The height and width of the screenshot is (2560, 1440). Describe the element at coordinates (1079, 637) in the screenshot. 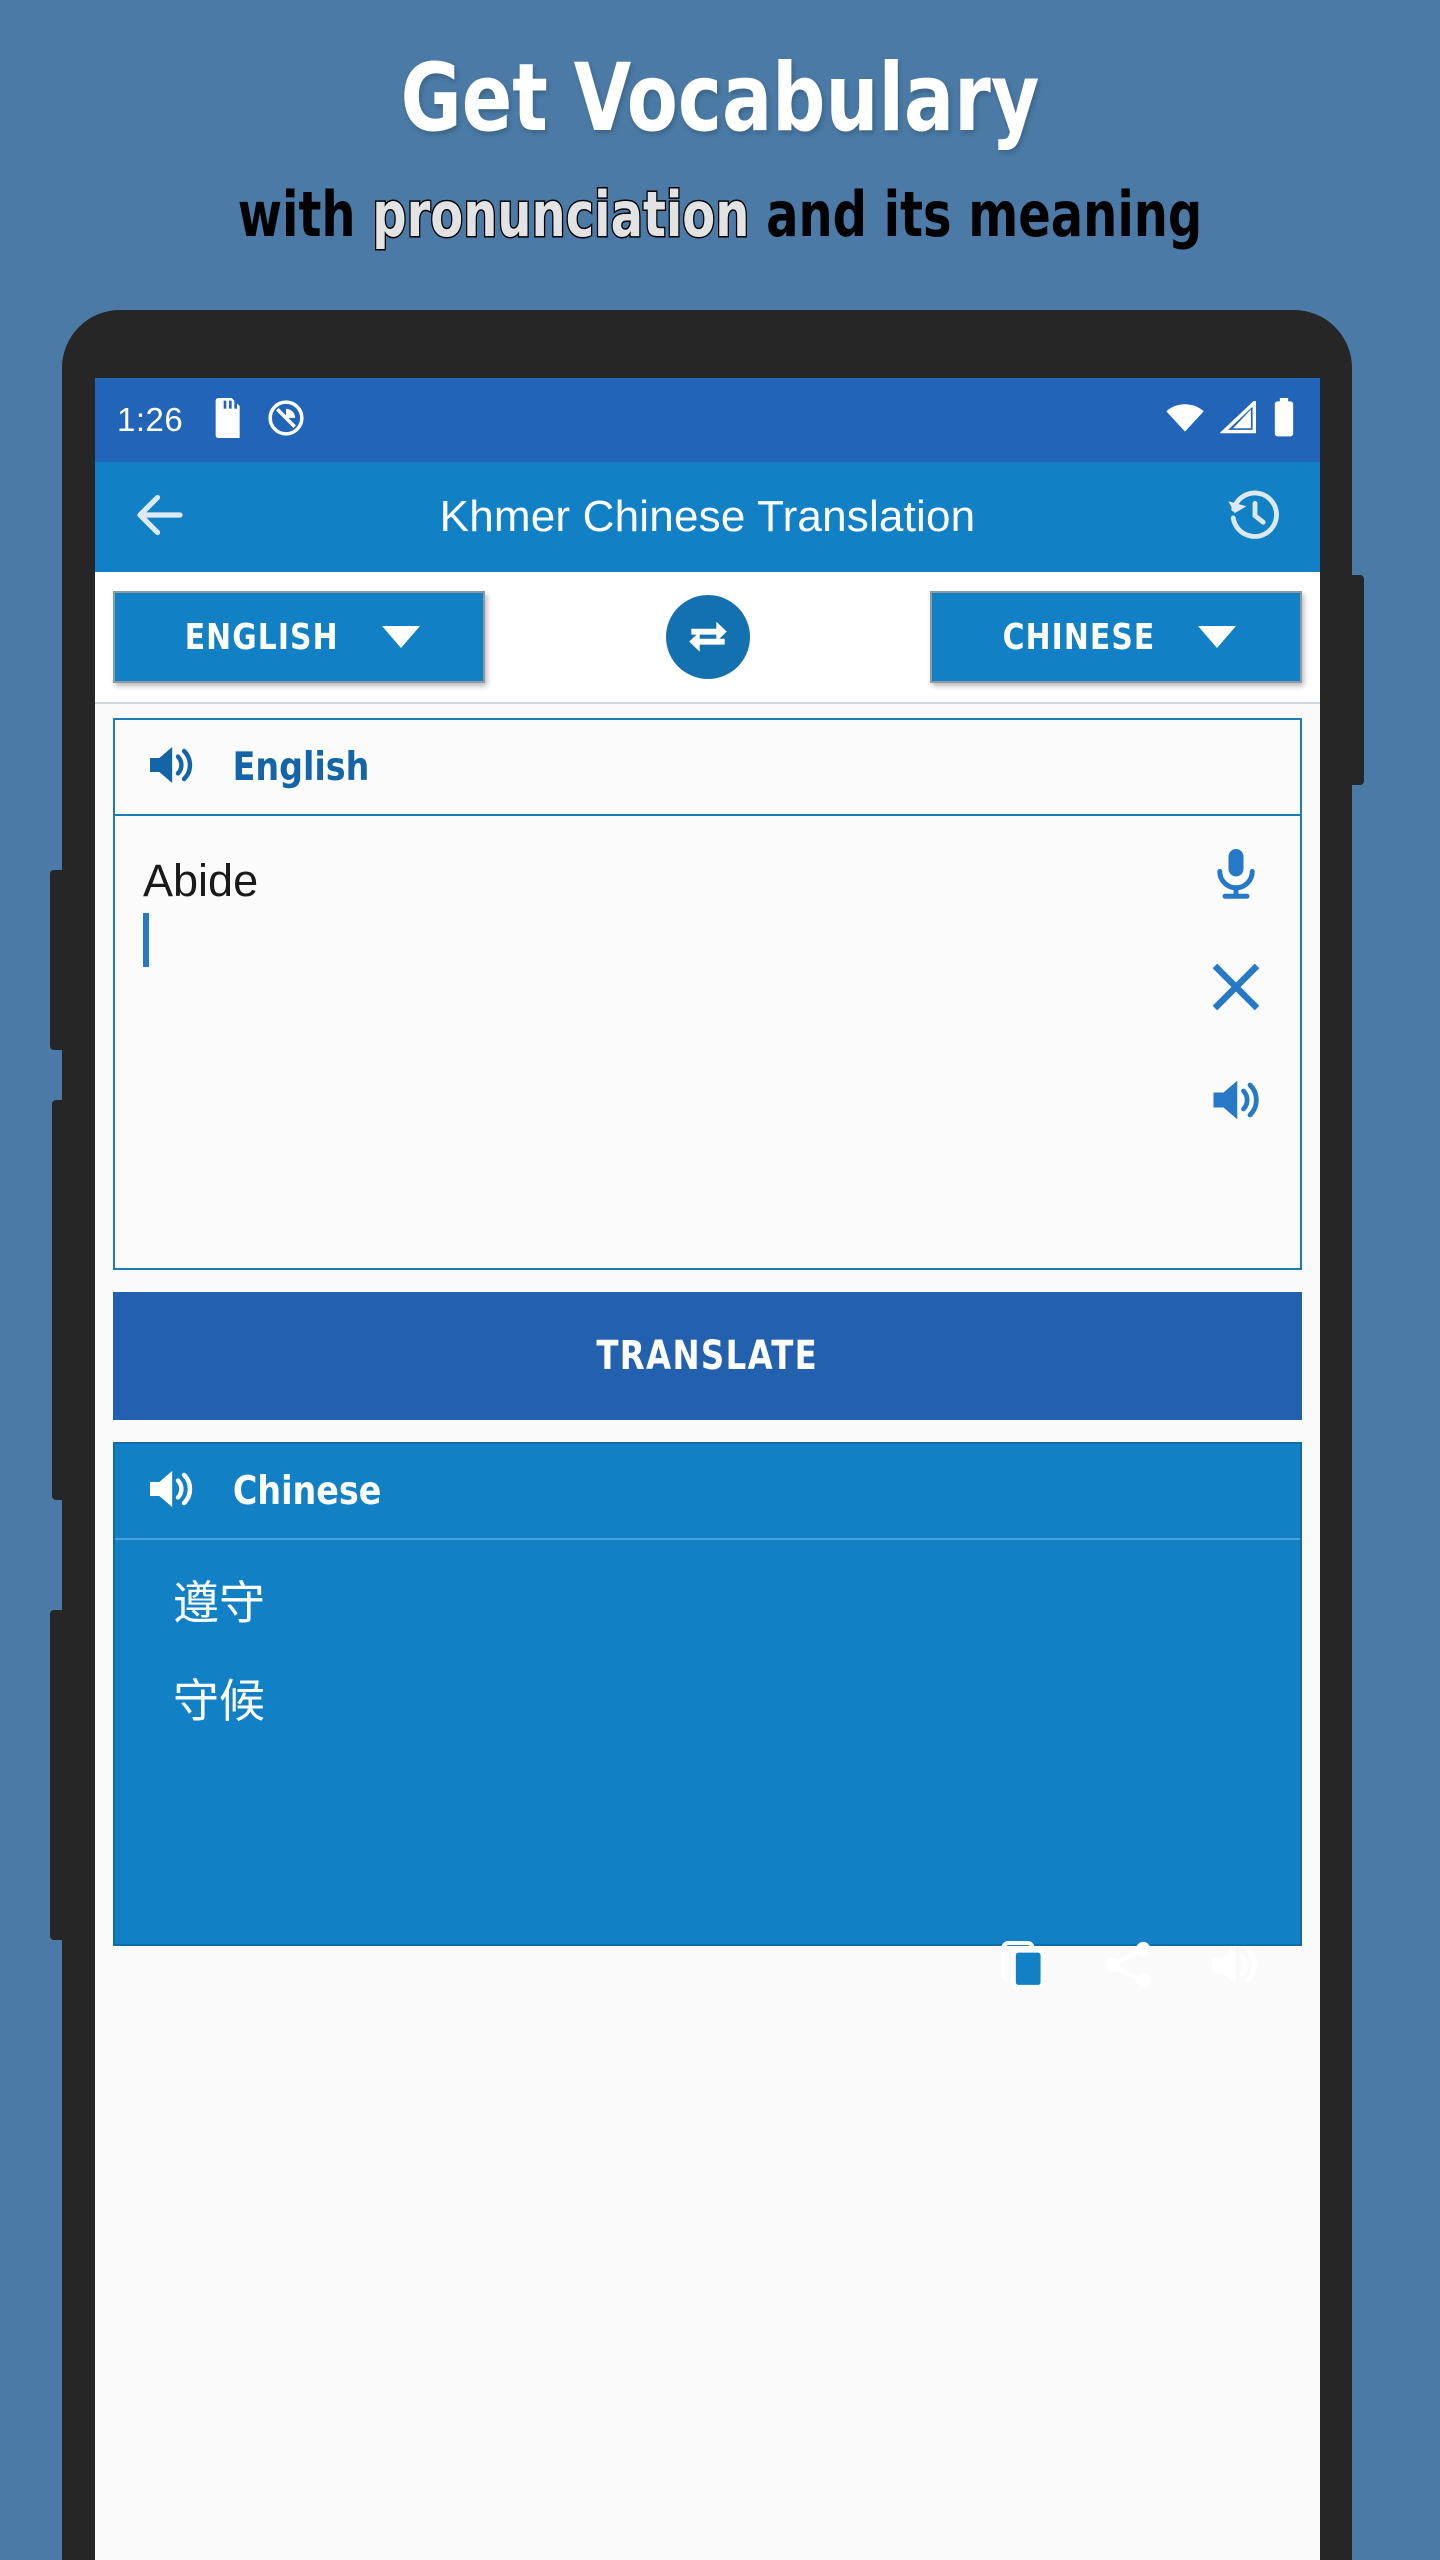

I see `target-language-label: CHINESE` at that location.